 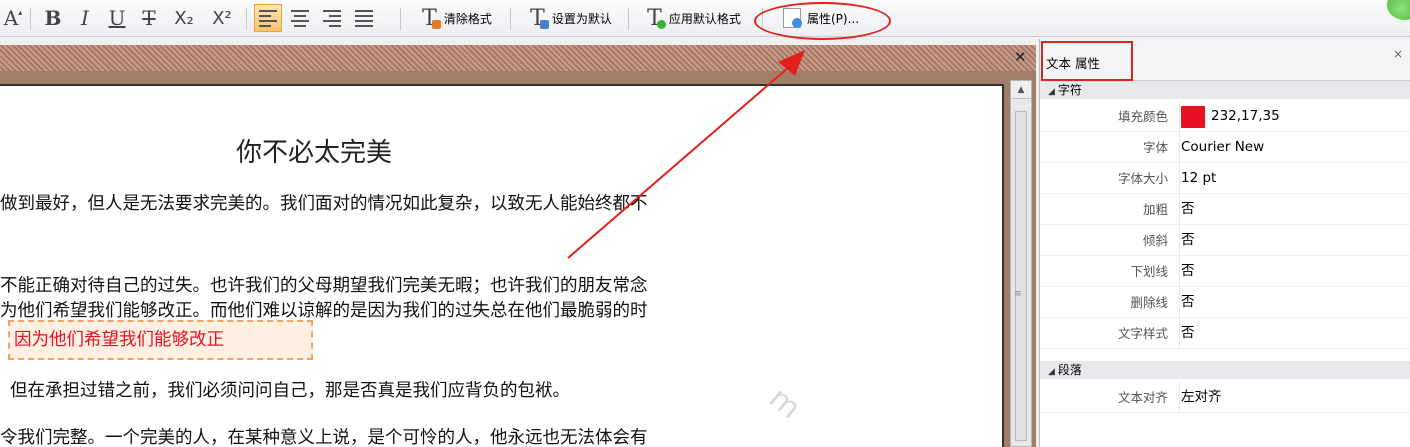 What do you see at coordinates (1225, 370) in the screenshot?
I see `category-paragraph: ◢ 段落` at bounding box center [1225, 370].